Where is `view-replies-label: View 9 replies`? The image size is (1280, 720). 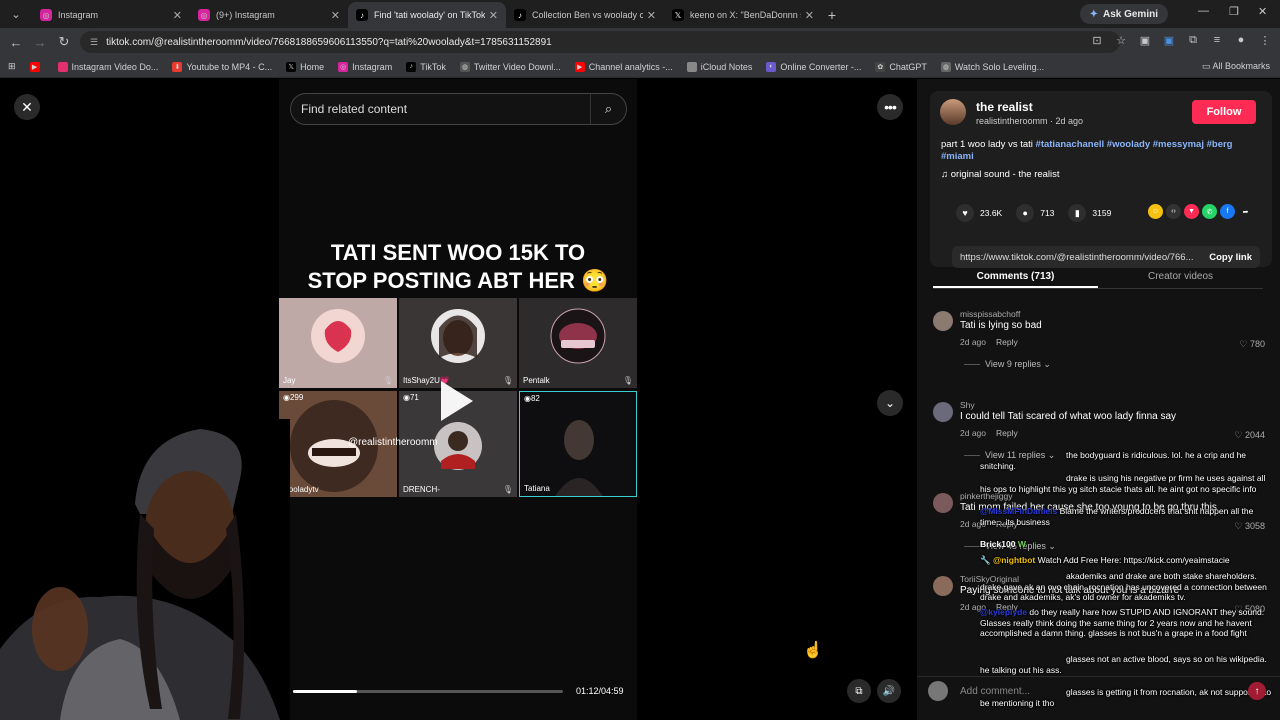 view-replies-label: View 9 replies is located at coordinates (1013, 364).